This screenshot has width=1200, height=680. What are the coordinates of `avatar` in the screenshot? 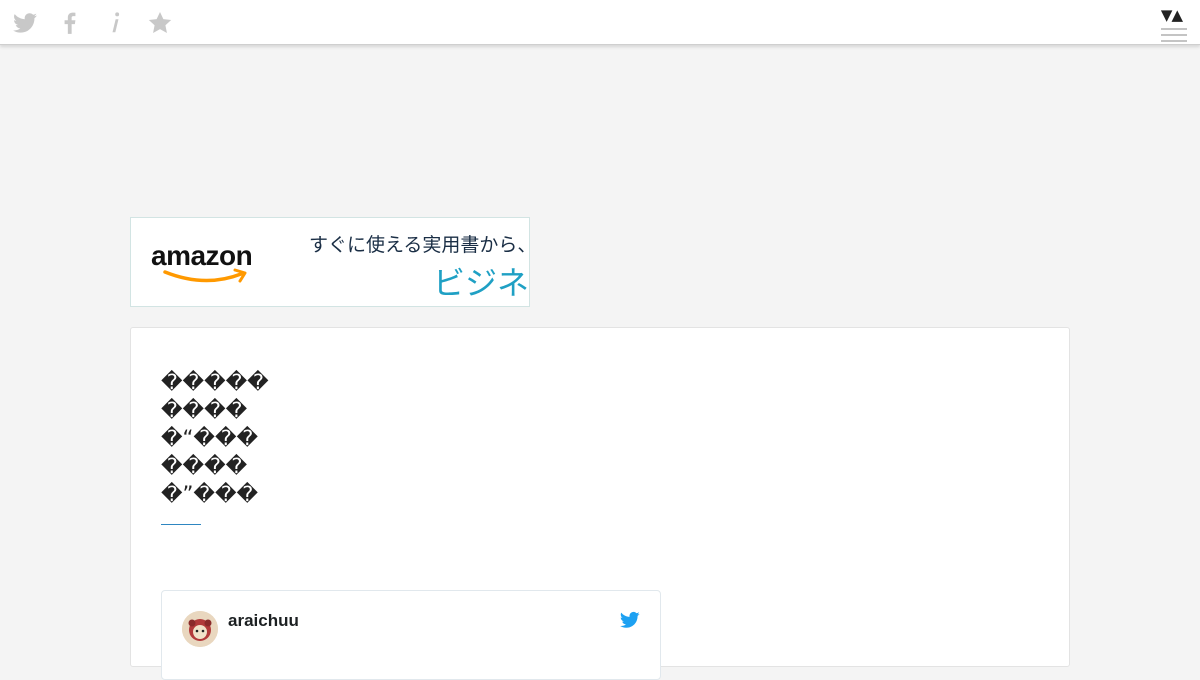 It's located at (200, 629).